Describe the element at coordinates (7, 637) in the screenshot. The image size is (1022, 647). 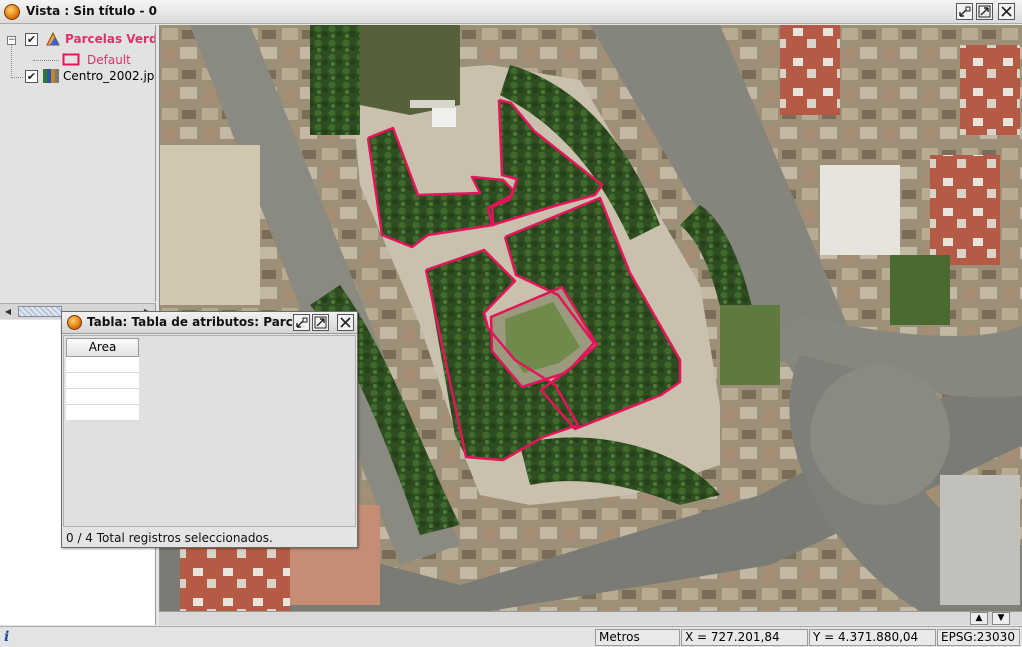
I see `info-icon: i` at that location.